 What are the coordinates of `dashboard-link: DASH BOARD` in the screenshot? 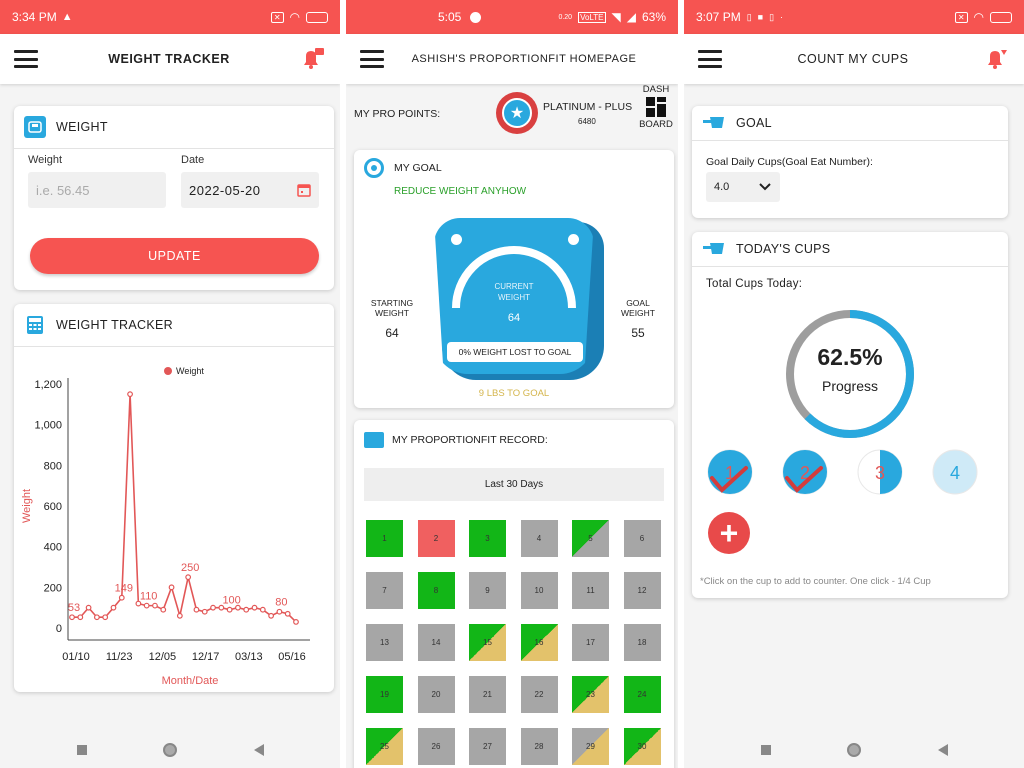 It's located at (656, 107).